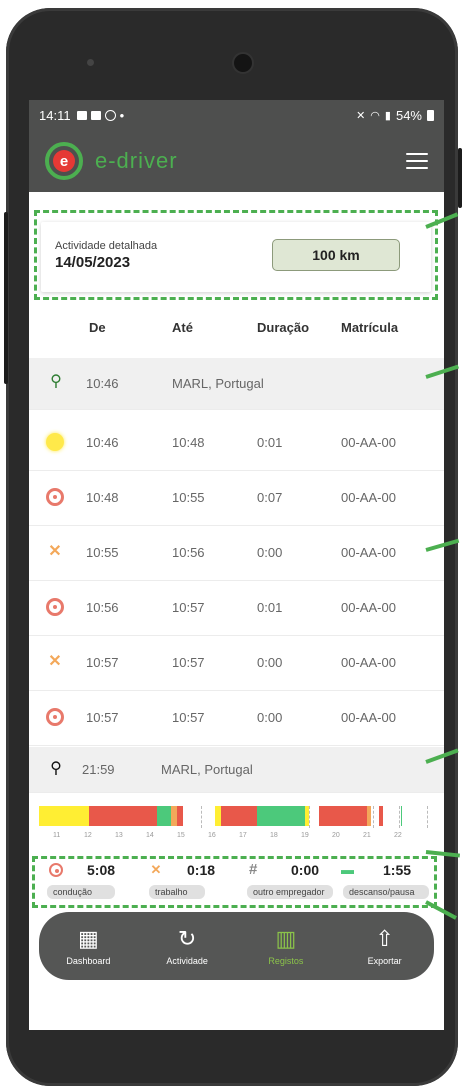 This screenshot has height=1092, width=465. I want to click on nav-item-dashboard: ▦ Dashboard, so click(88, 946).